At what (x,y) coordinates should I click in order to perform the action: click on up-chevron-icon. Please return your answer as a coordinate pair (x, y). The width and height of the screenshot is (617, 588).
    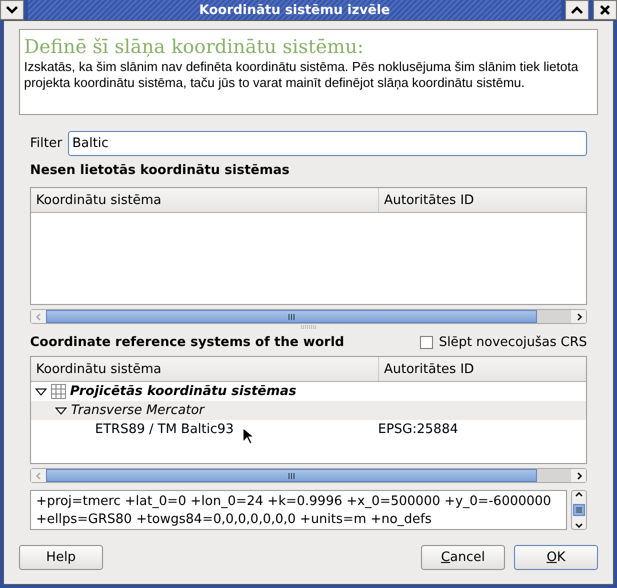
    Looking at the image, I should click on (577, 10).